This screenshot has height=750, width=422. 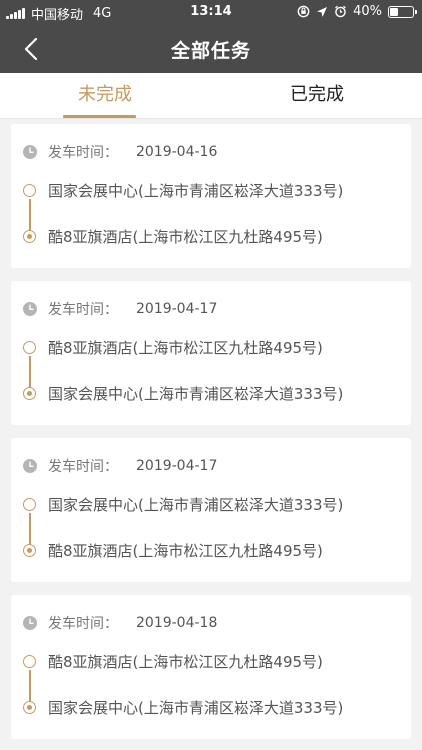 I want to click on tab-pending: 未完成, so click(x=105, y=96).